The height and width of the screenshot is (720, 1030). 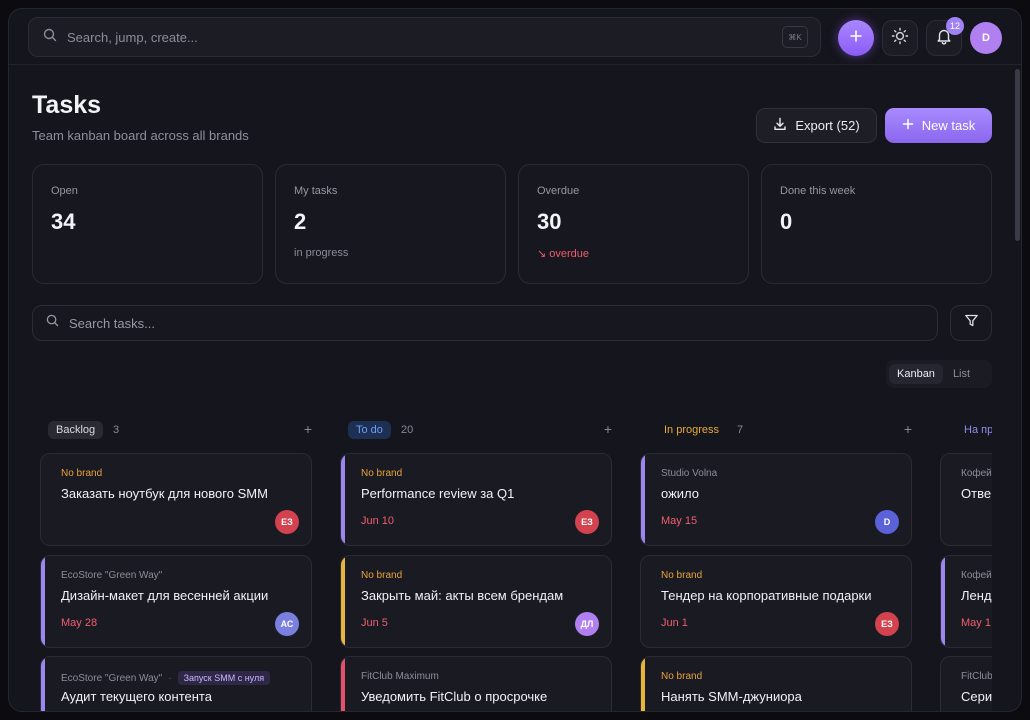 I want to click on export-button: Export (52), so click(x=816, y=125).